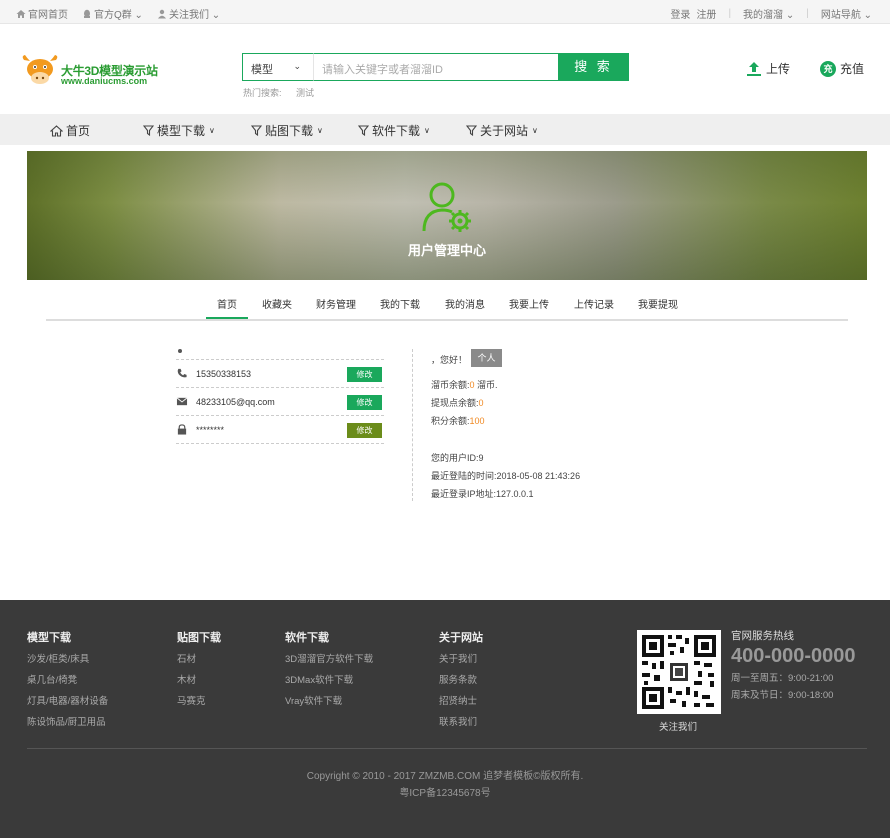 The image size is (890, 838). I want to click on nav-item-textures: 贴图下载 ∨, so click(287, 130).